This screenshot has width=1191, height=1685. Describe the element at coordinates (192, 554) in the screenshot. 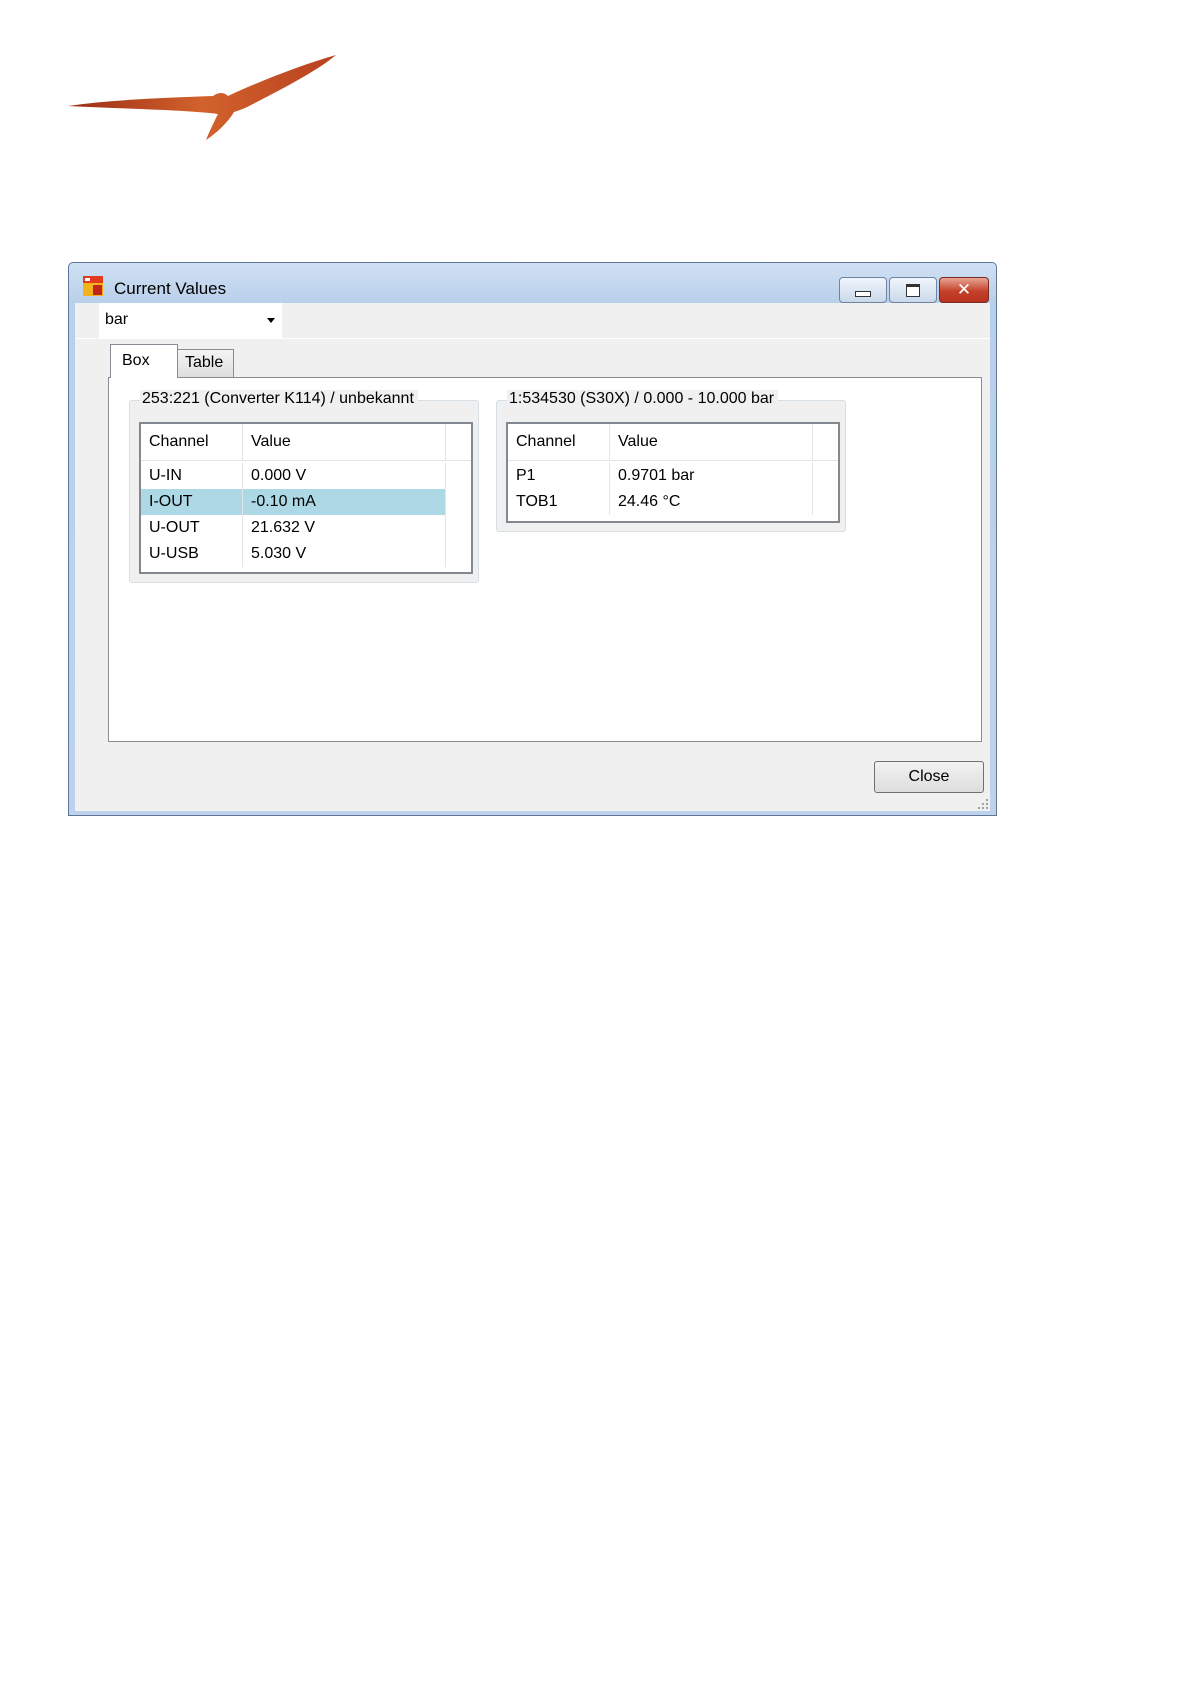

I see `channel-name: U-USB` at that location.